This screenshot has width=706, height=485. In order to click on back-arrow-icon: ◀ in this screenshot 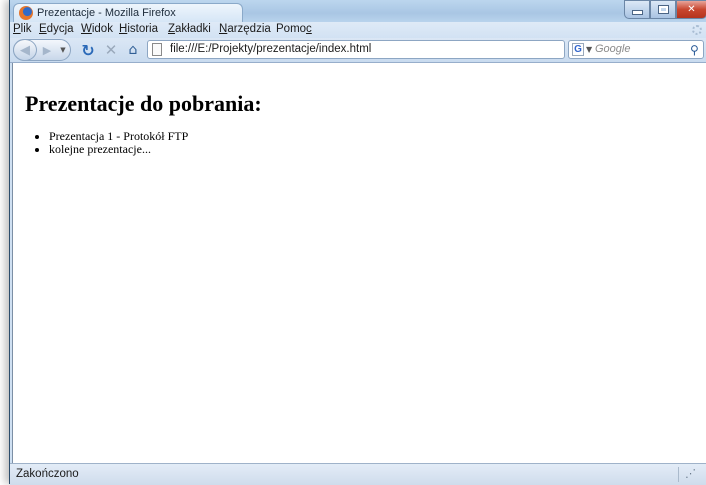, I will do `click(25, 50)`.